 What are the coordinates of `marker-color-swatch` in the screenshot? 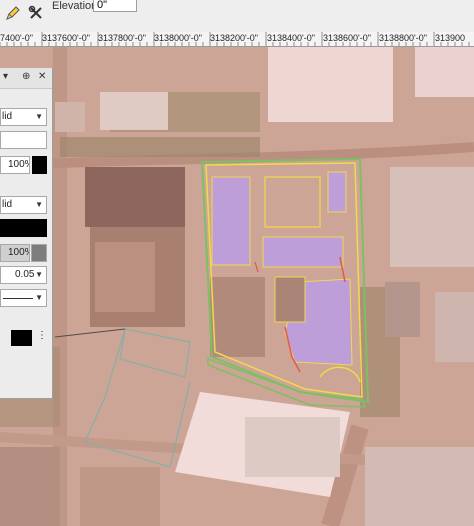 It's located at (21, 338).